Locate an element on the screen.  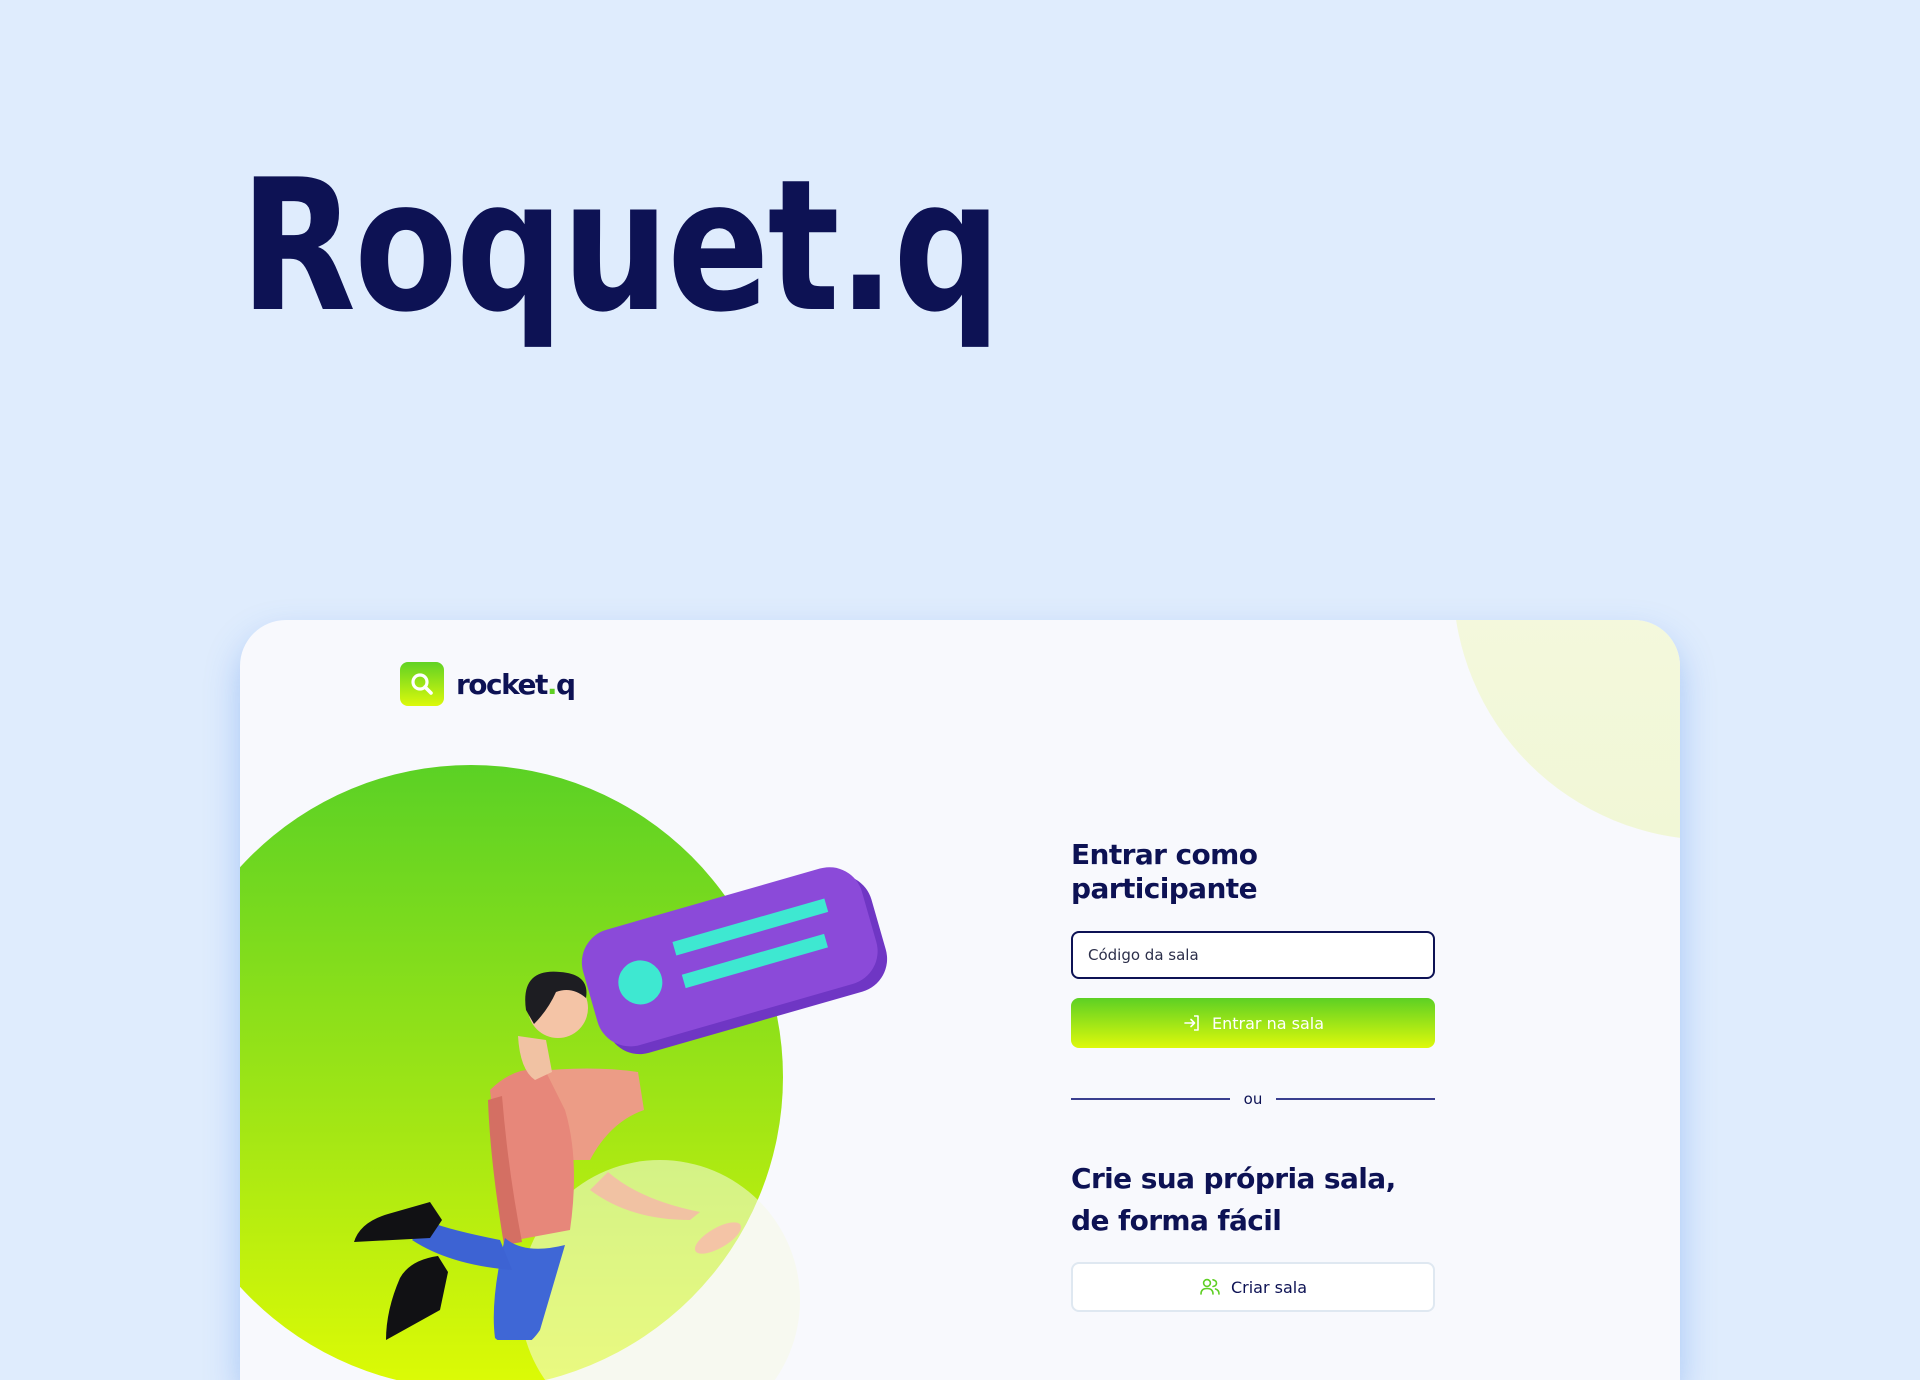
hero-illustration is located at coordinates (621, 1103).